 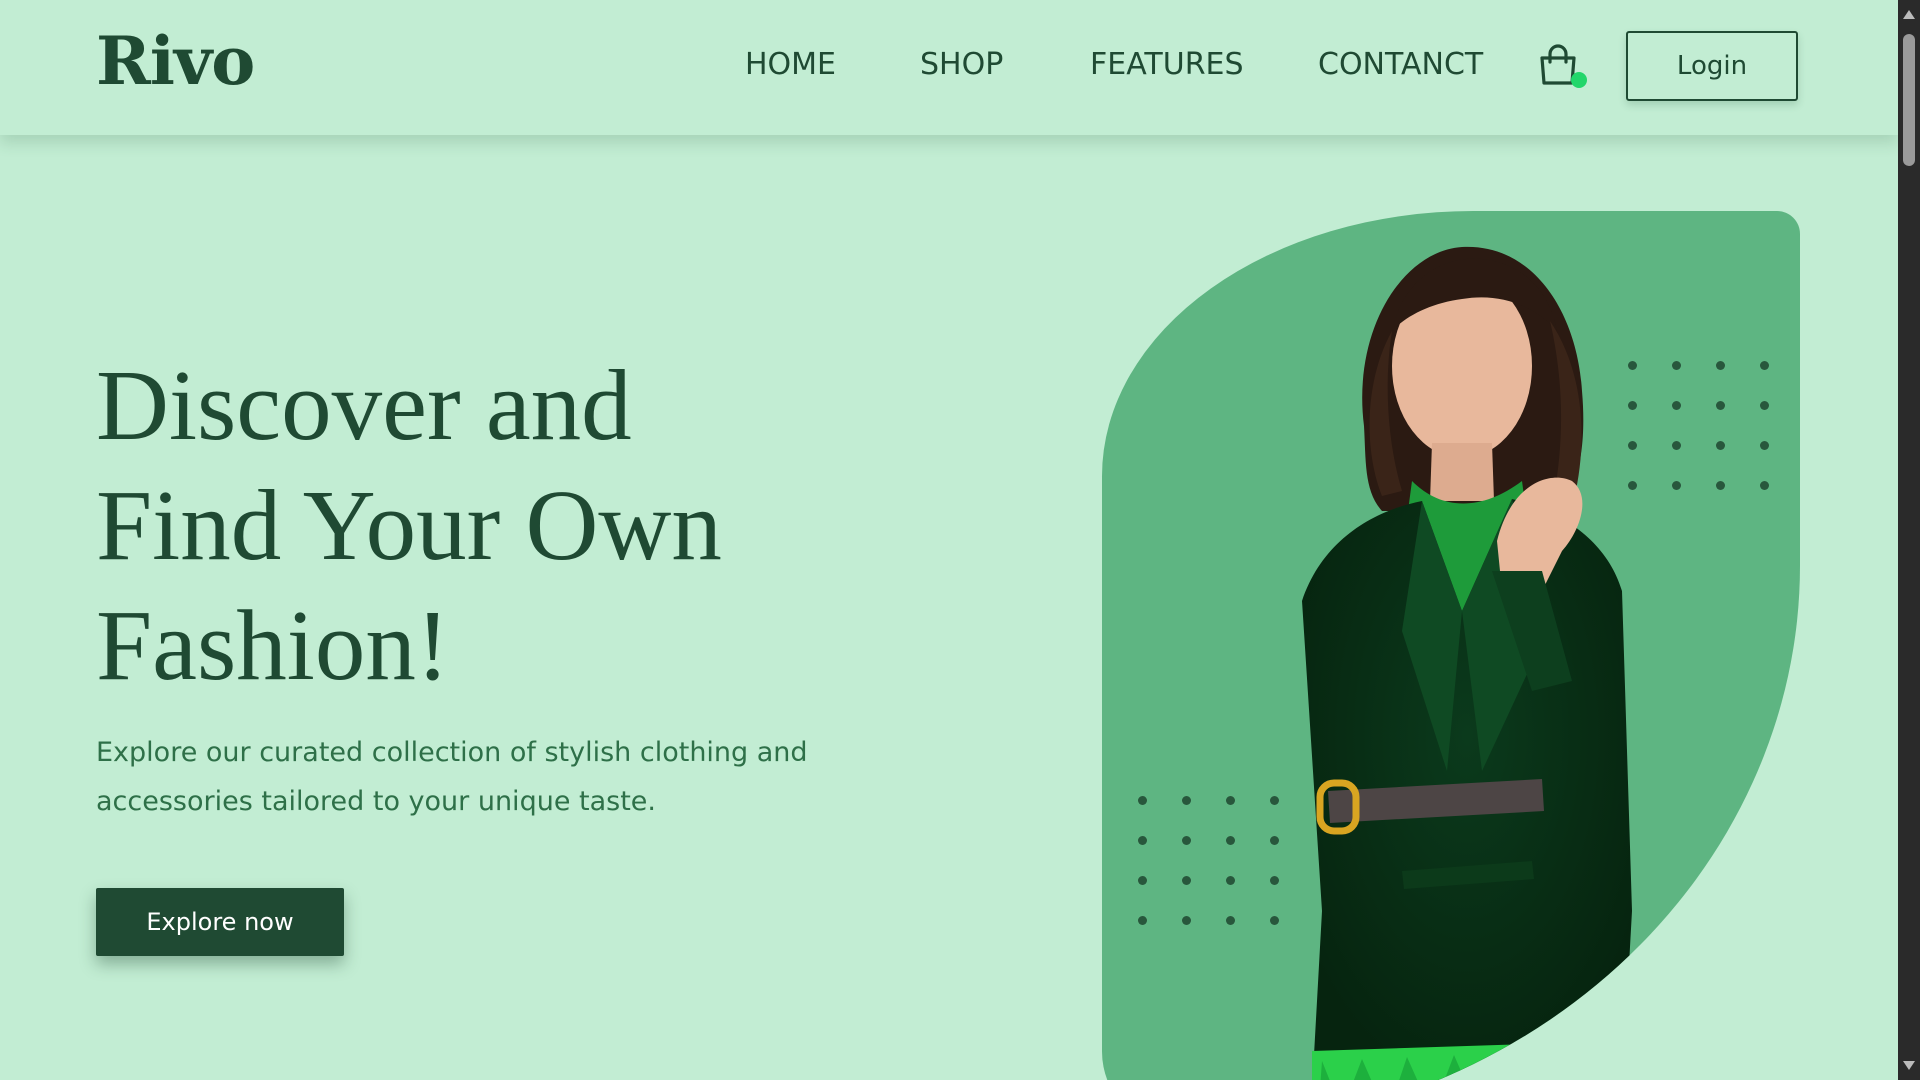 What do you see at coordinates (1467, 663) in the screenshot?
I see `hero-model-photo` at bounding box center [1467, 663].